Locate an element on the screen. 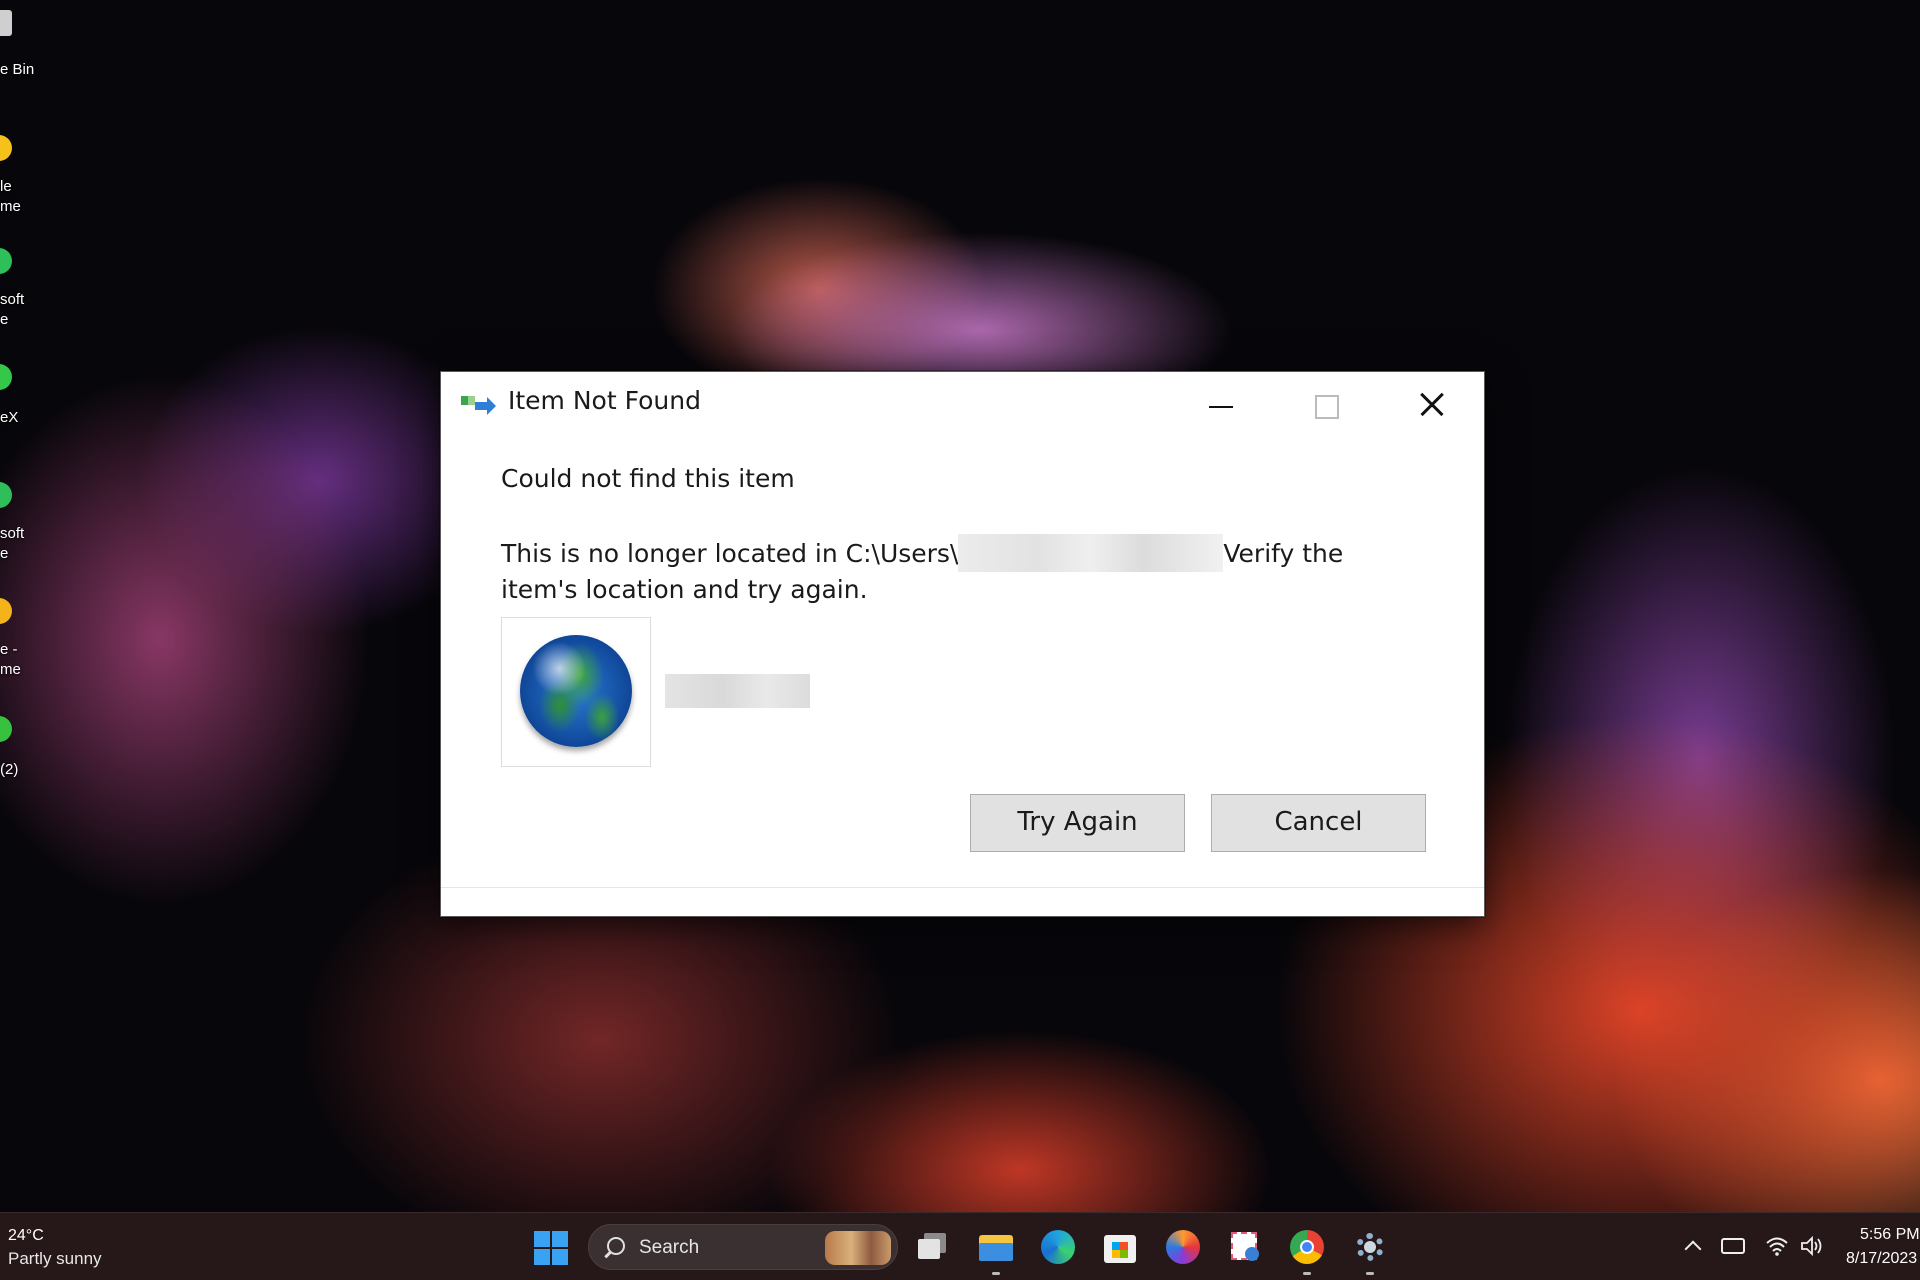 This screenshot has width=1920, height=1280. message-prefix: This is no longer located in C:\Users\ is located at coordinates (730, 553).